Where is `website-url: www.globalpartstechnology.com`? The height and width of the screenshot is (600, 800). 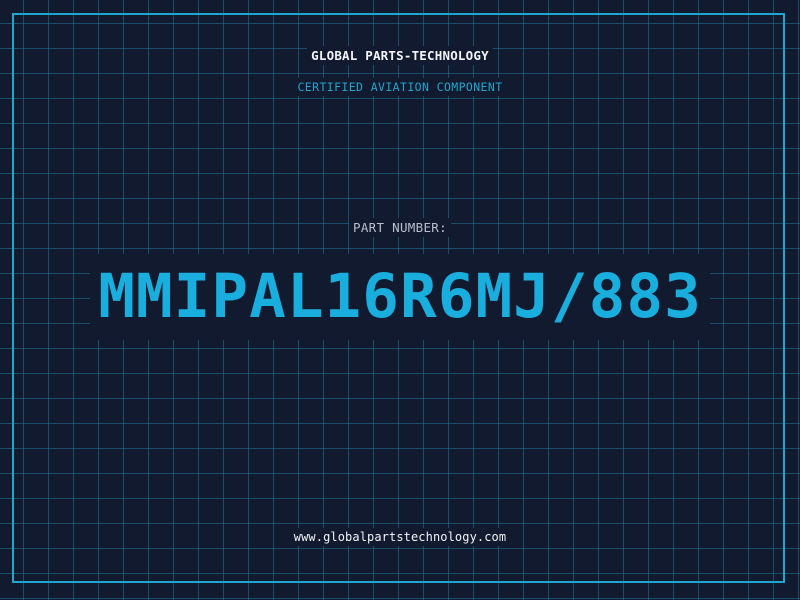 website-url: www.globalpartstechnology.com is located at coordinates (400, 537).